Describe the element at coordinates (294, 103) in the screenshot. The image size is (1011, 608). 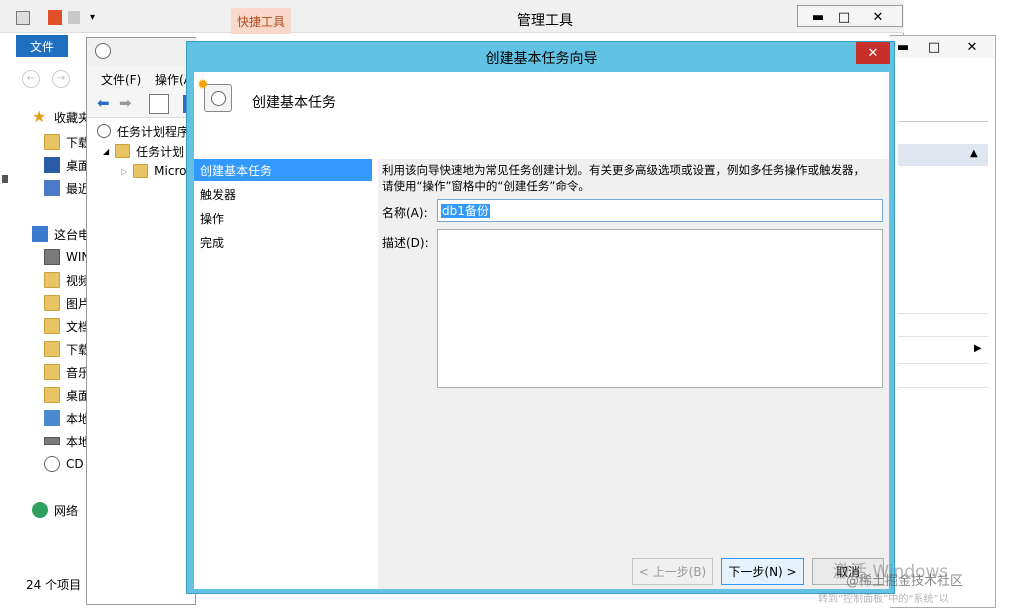
I see `wizard-header-title: 创建基本任务` at that location.